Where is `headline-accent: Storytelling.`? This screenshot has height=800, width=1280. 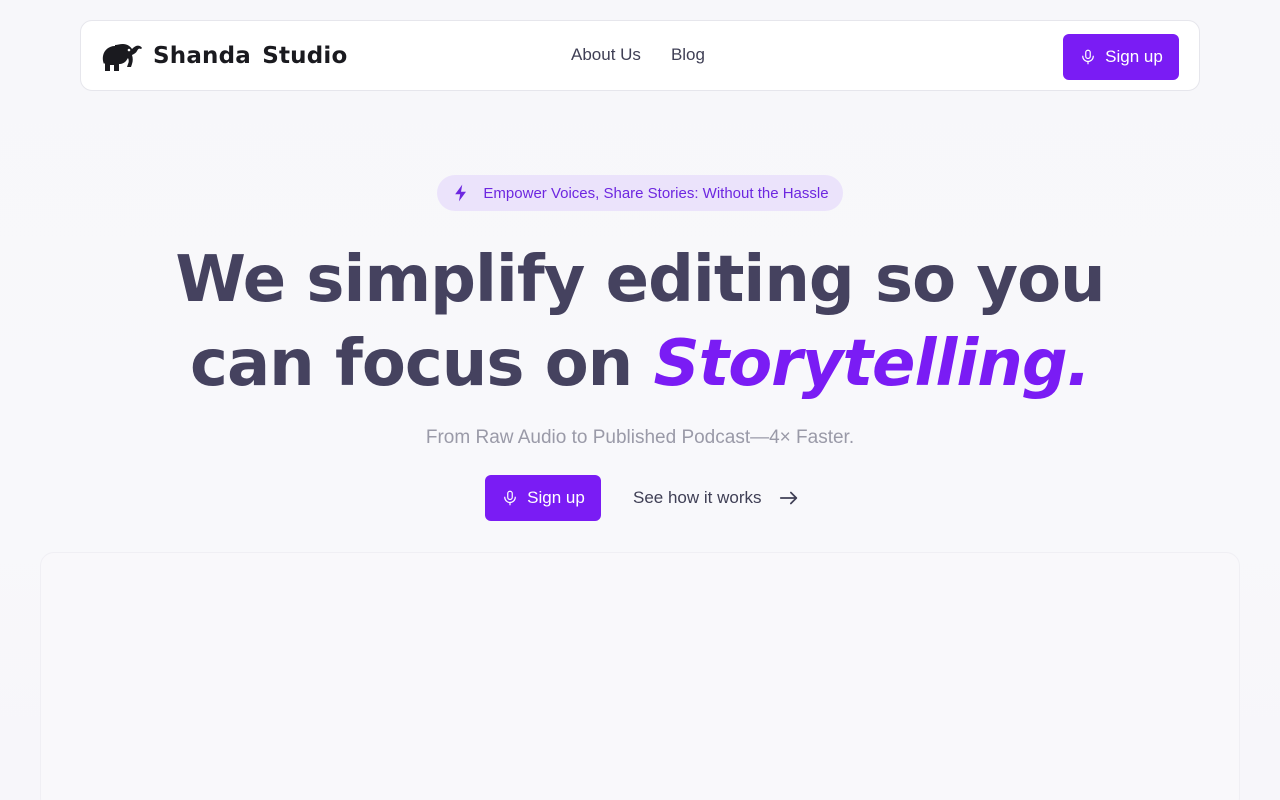
headline-accent: Storytelling. is located at coordinates (872, 364).